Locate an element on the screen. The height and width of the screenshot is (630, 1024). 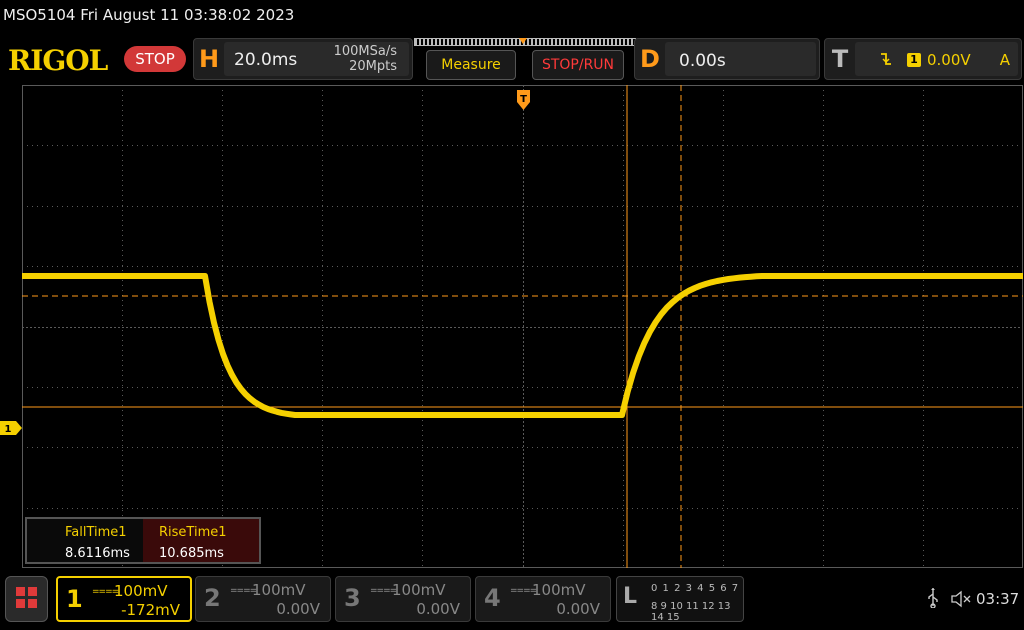
measurement-value: 10.685ms is located at coordinates (191, 553).